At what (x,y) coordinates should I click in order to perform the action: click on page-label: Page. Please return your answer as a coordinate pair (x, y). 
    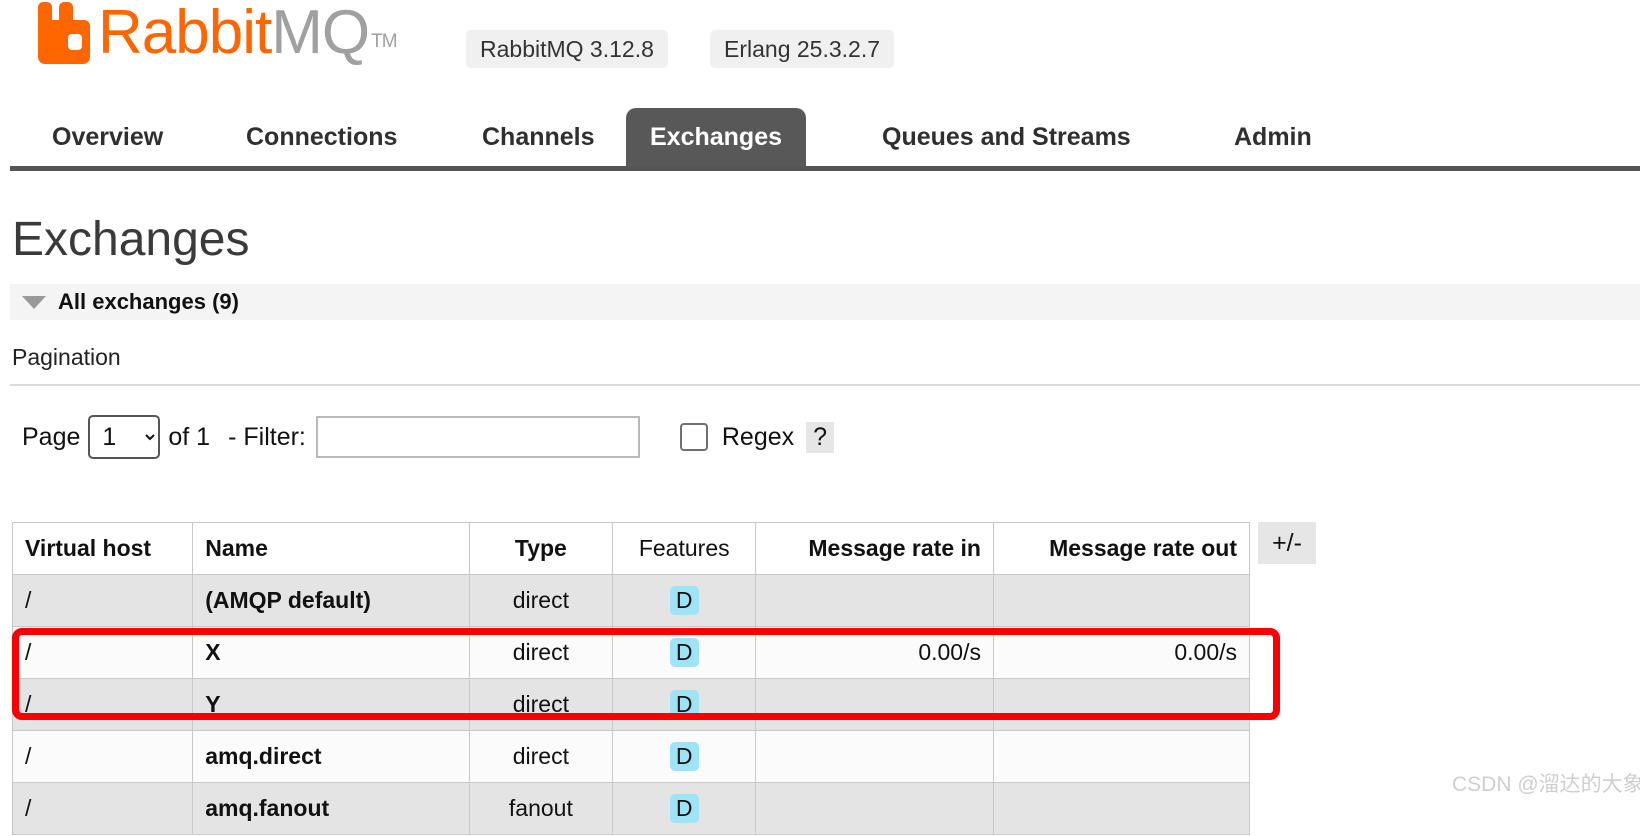
    Looking at the image, I should click on (51, 436).